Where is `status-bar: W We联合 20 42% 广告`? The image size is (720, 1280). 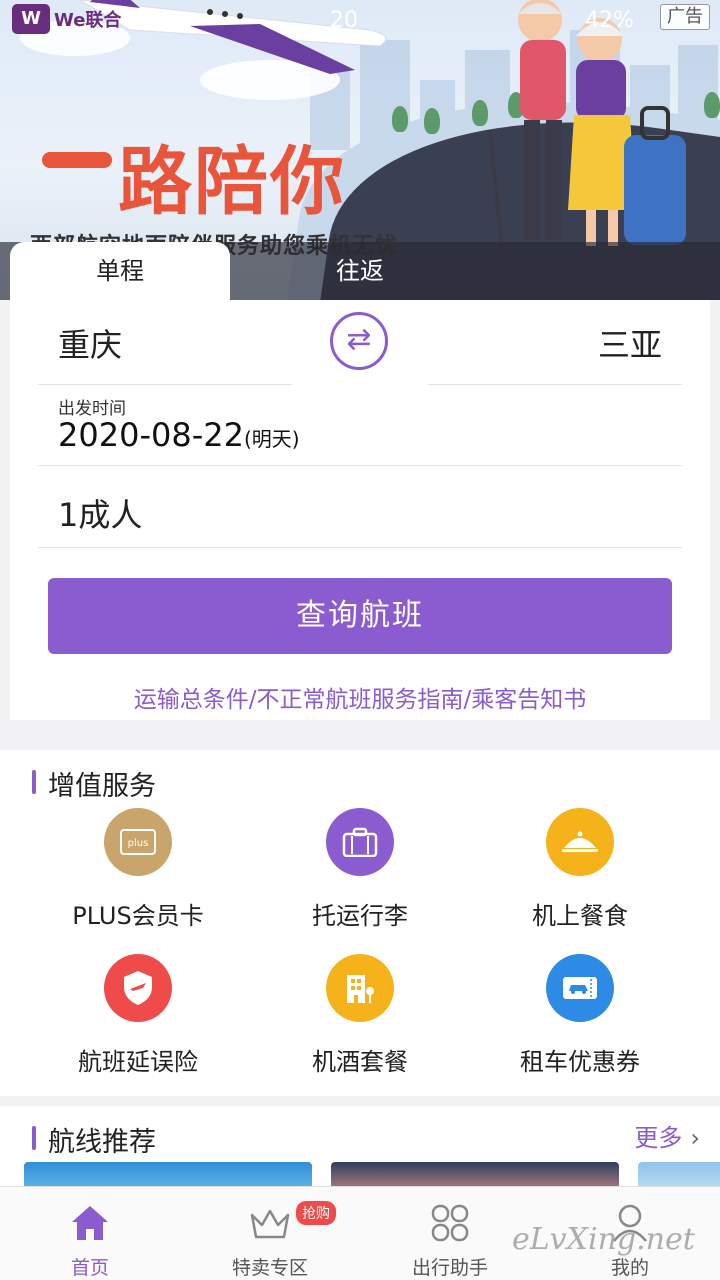
status-bar: W We联合 20 42% 广告 is located at coordinates (360, 20).